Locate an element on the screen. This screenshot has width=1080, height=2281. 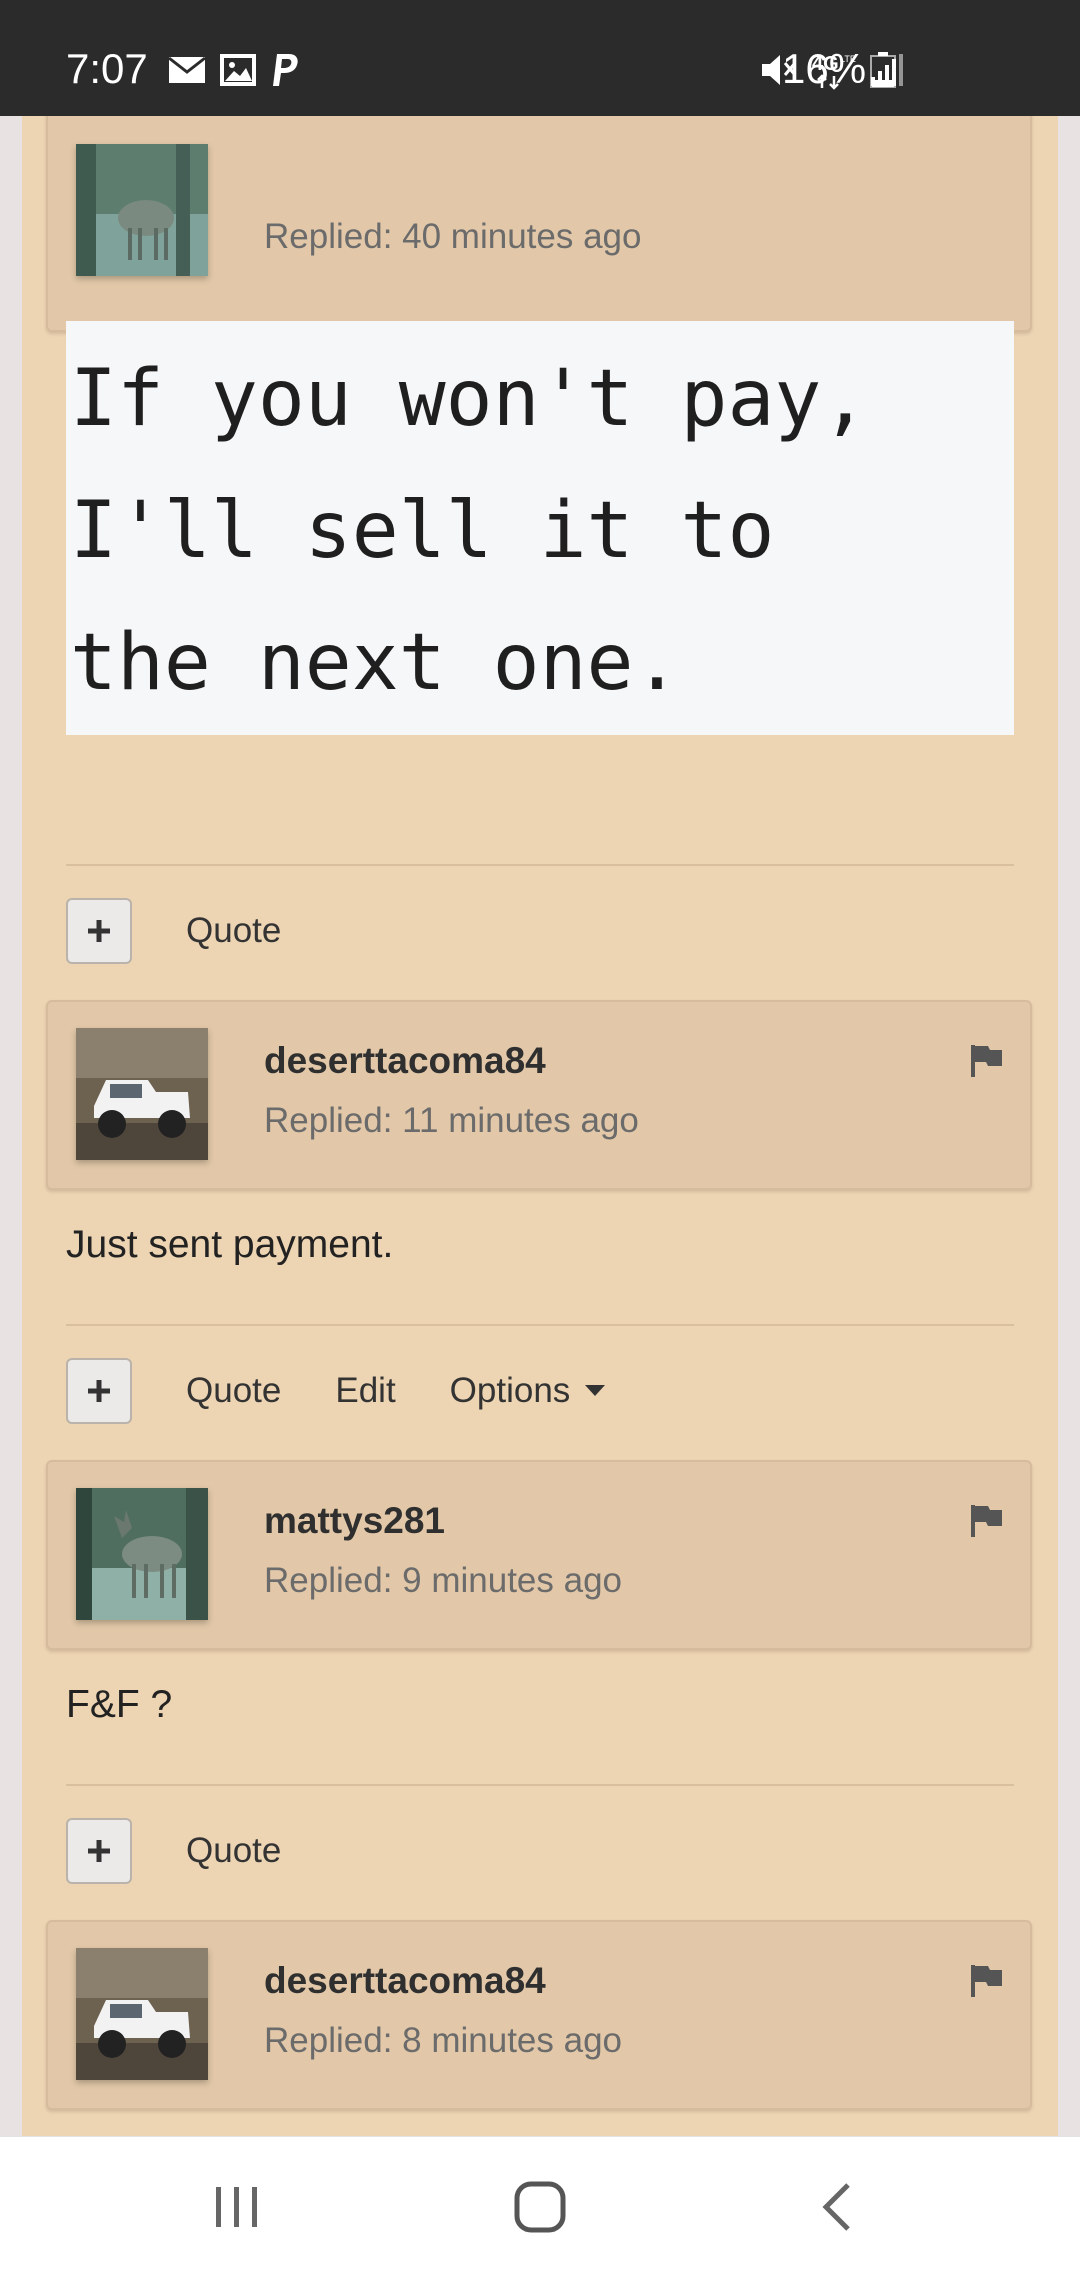
options-dropdown: Options is located at coordinates (528, 1391).